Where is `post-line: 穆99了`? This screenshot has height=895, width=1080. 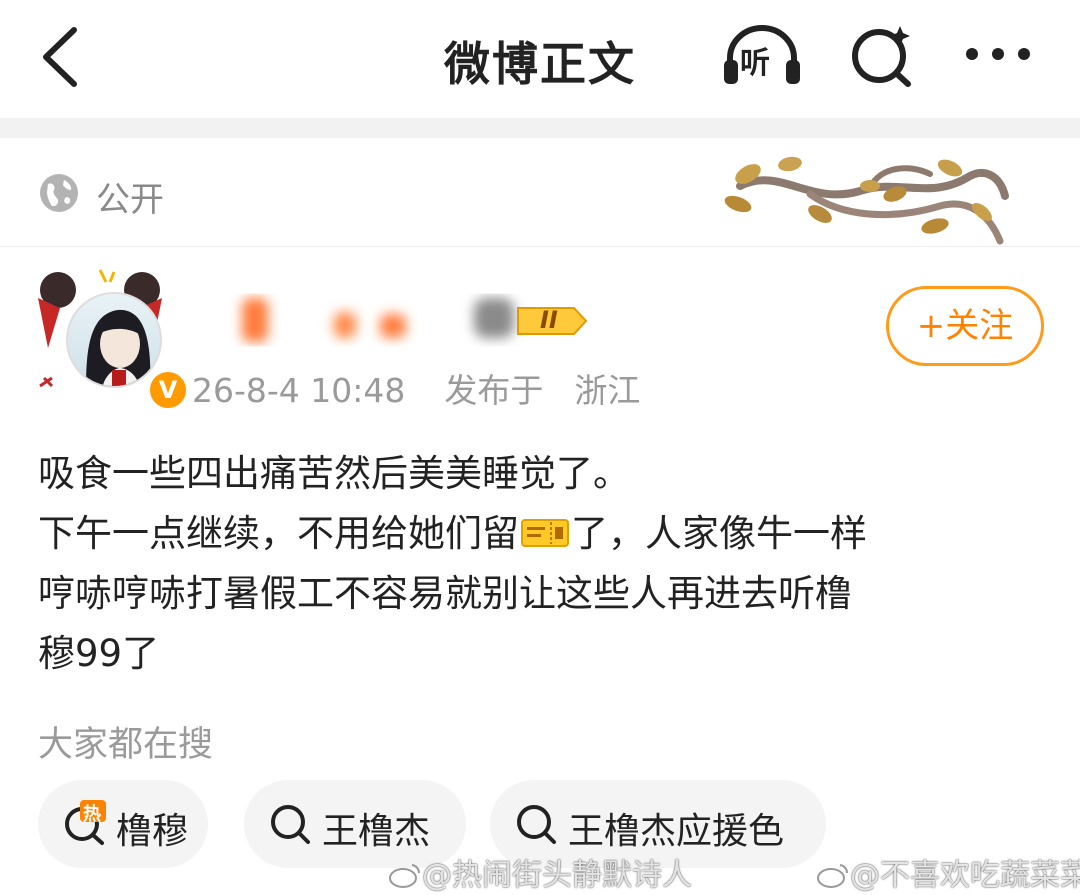 post-line: 穆99了 is located at coordinates (99, 653).